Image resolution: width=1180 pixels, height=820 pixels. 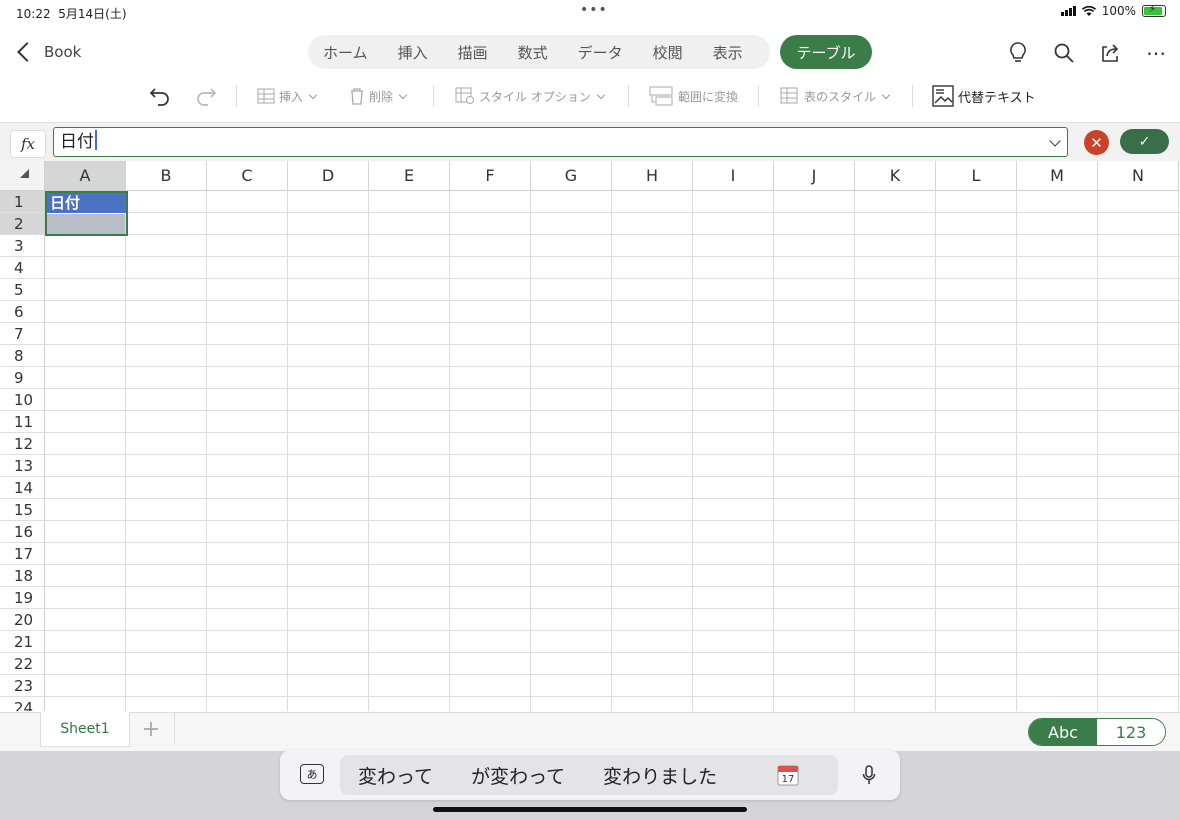 I want to click on battery-percent: 100%, so click(x=1118, y=11).